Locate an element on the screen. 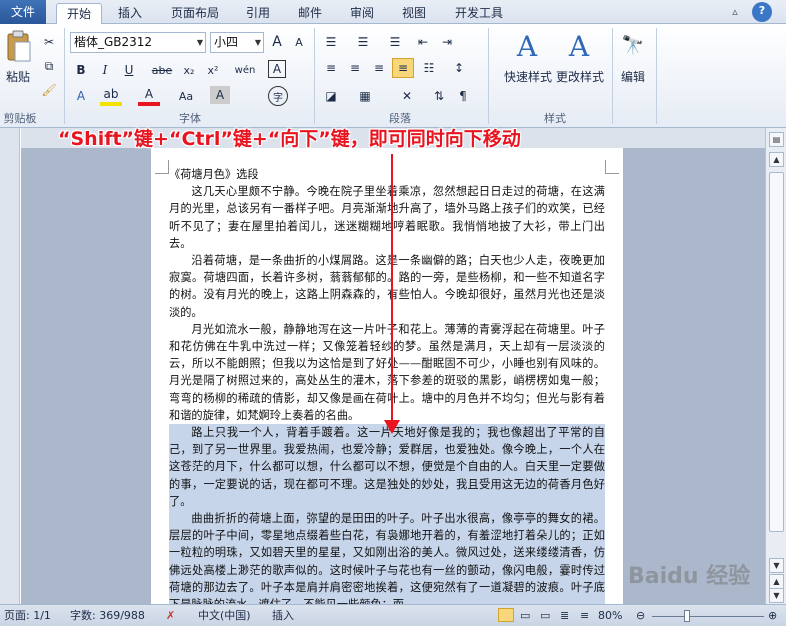 This screenshot has width=786, height=626. font-color-icon: A is located at coordinates (149, 96).